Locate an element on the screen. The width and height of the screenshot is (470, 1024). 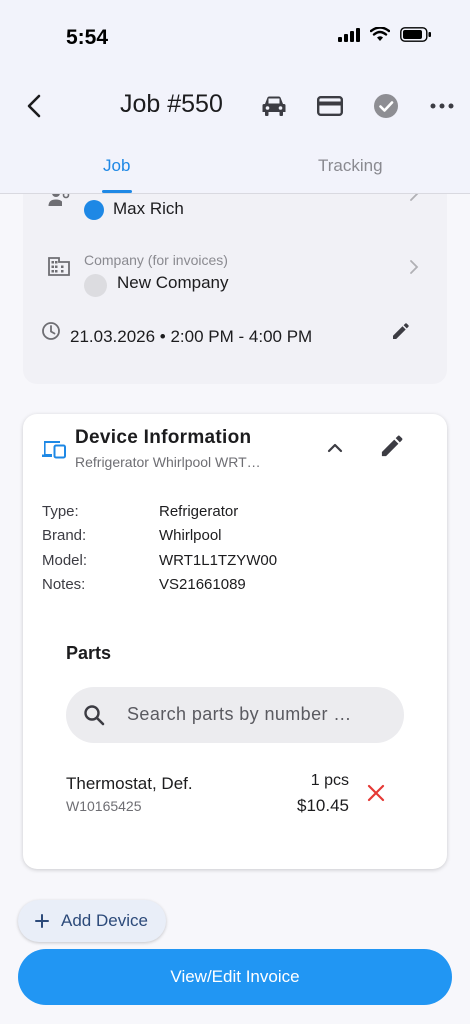
company-color-dot is located at coordinates (95, 285).